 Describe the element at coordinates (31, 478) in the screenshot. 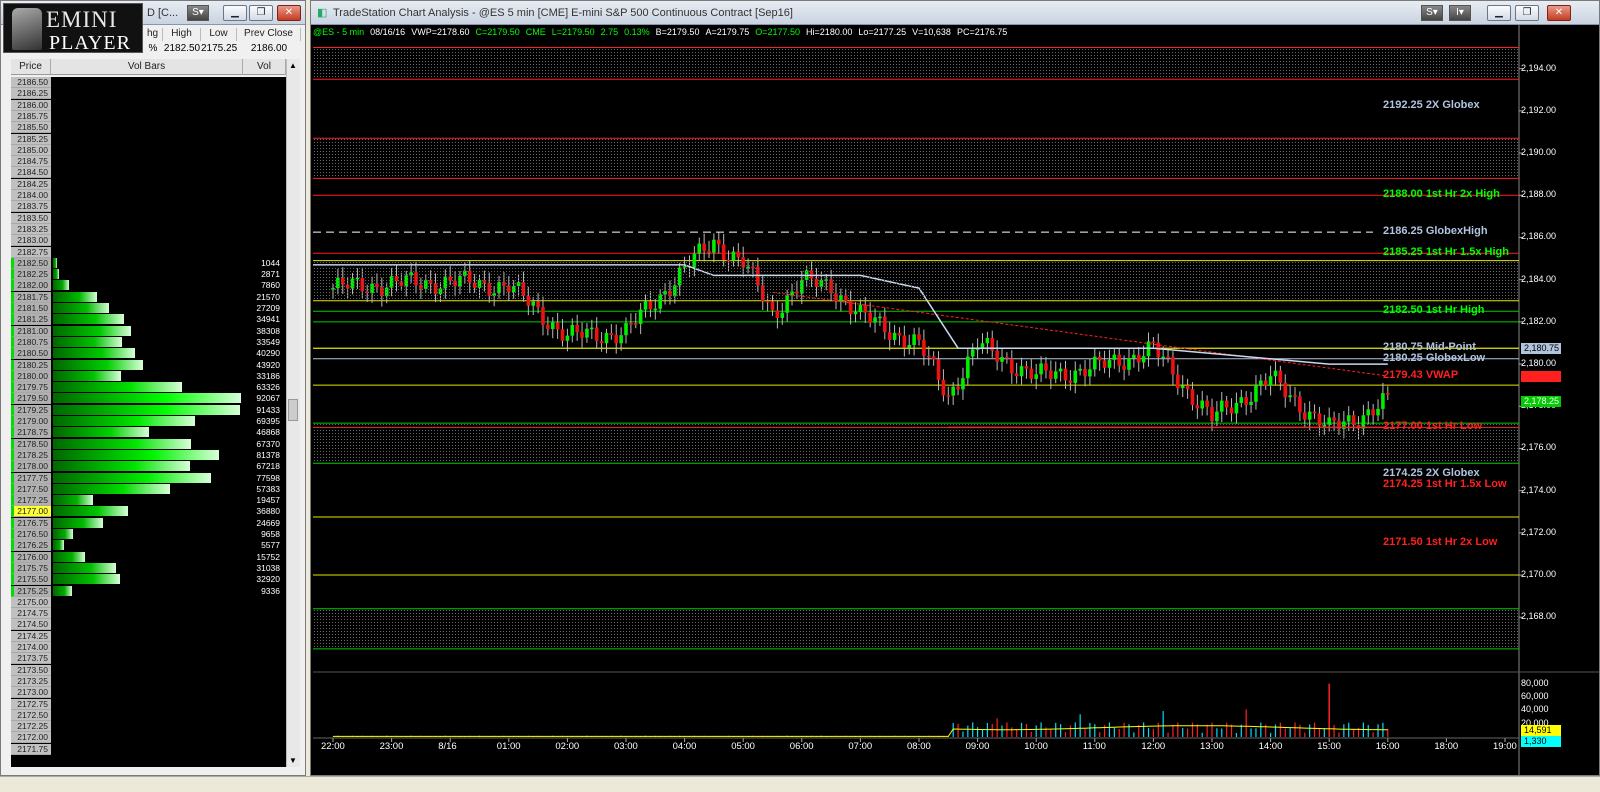

I see `ladder-price: 2177.75` at that location.